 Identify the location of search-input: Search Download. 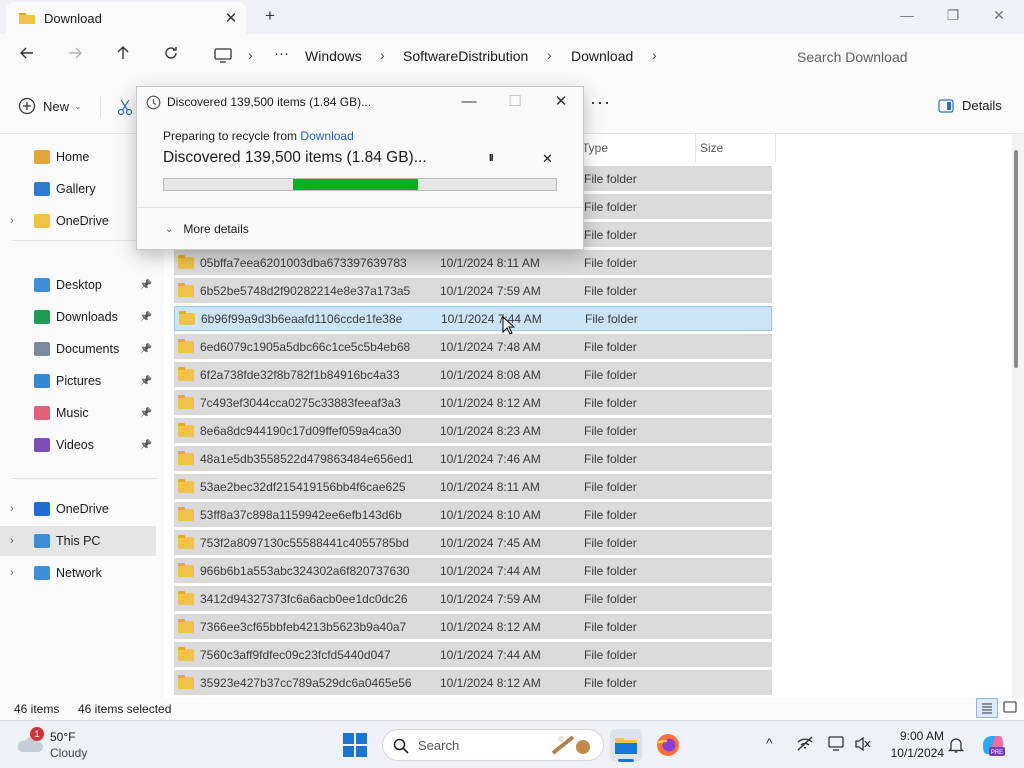
(901, 57).